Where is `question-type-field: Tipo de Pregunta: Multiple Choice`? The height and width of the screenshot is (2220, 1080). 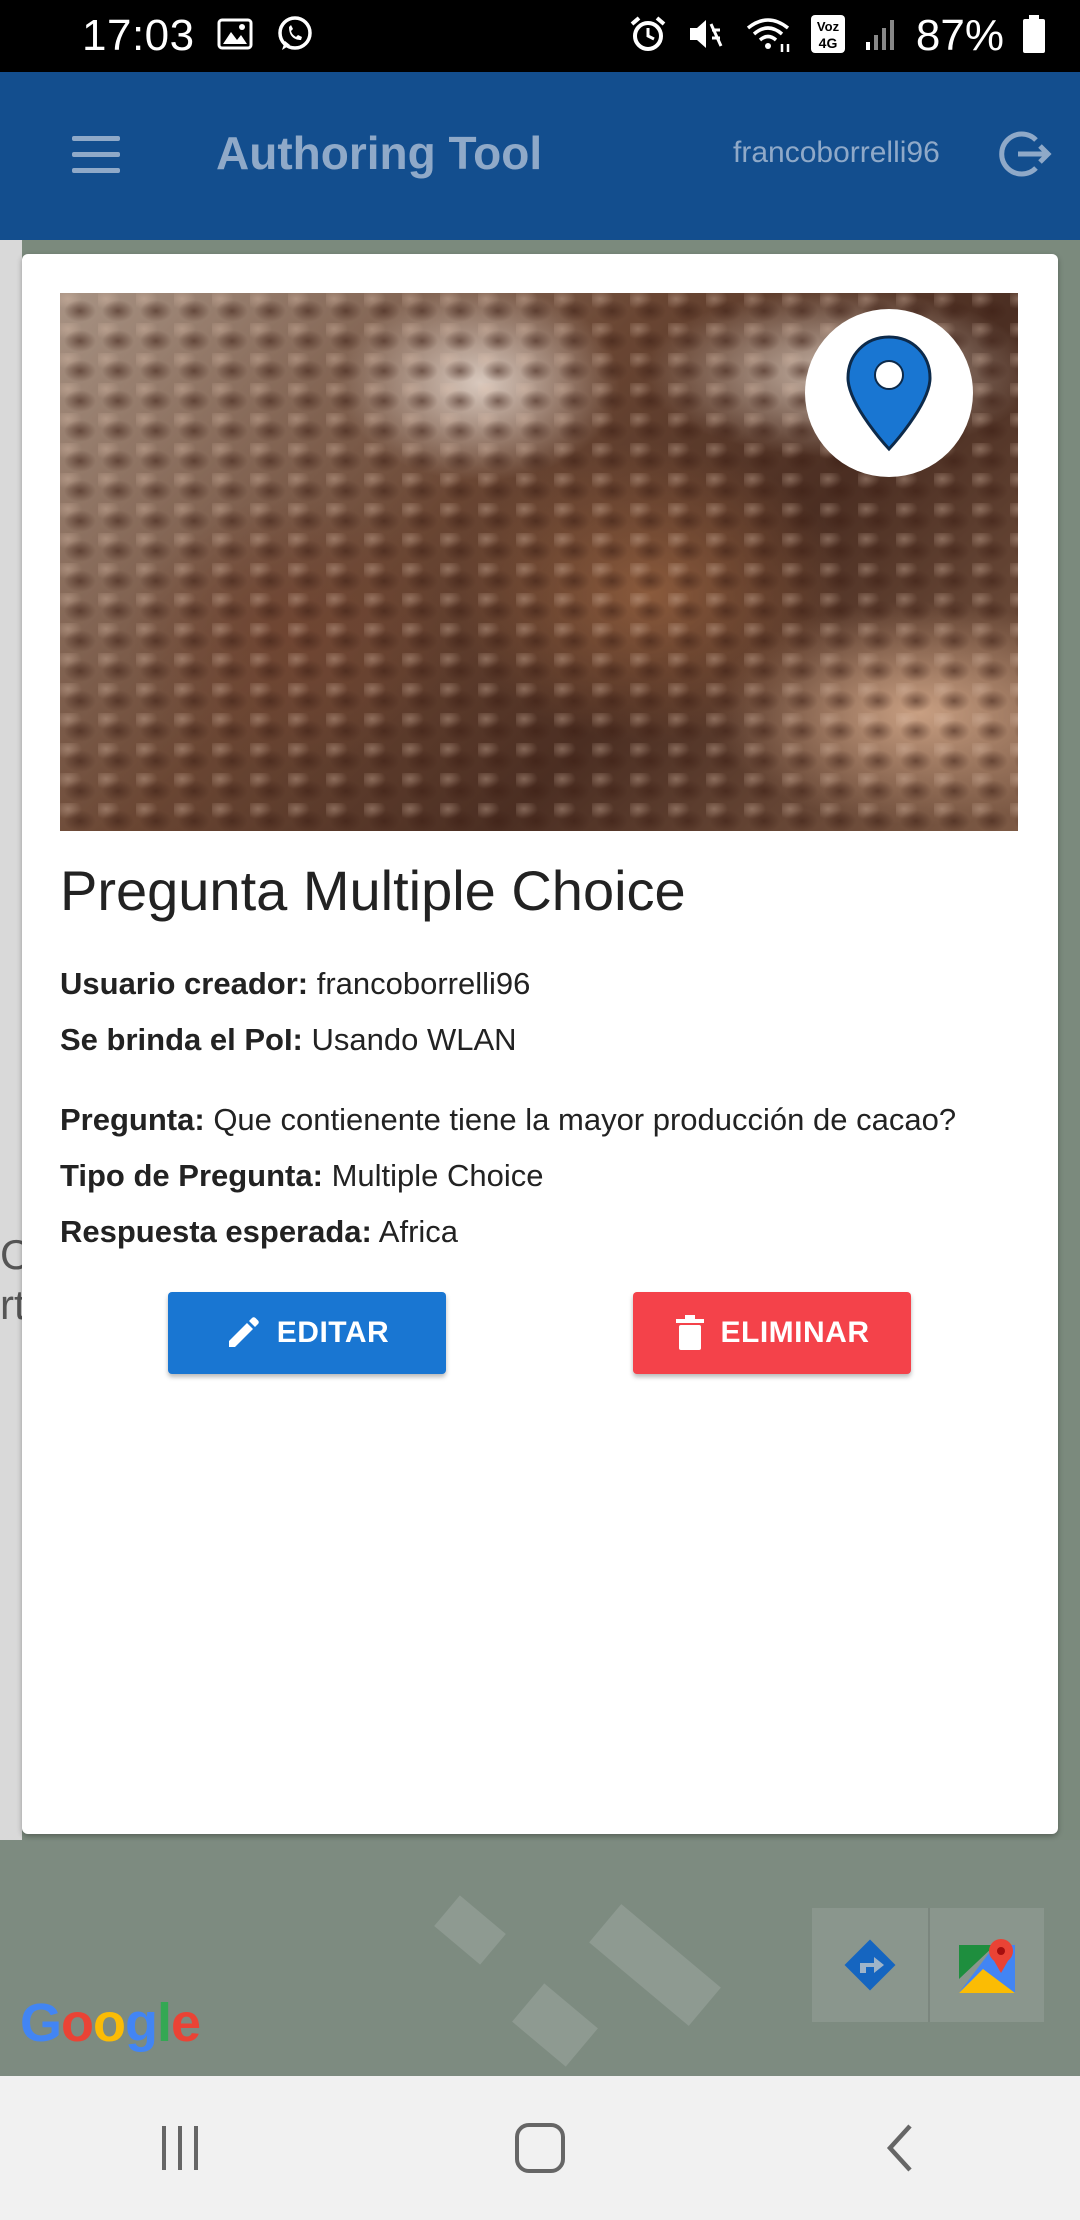
question-type-field: Tipo de Pregunta: Multiple Choice is located at coordinates (302, 1176).